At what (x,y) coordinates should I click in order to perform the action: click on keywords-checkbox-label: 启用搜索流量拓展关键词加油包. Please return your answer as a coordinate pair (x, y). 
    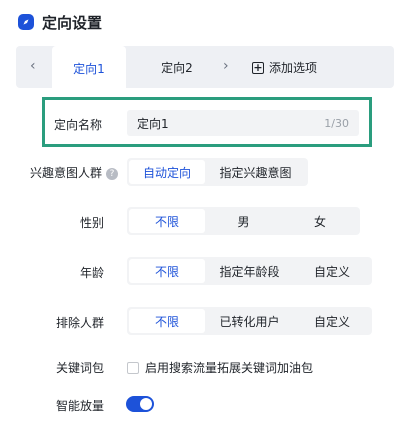
    Looking at the image, I should click on (229, 368).